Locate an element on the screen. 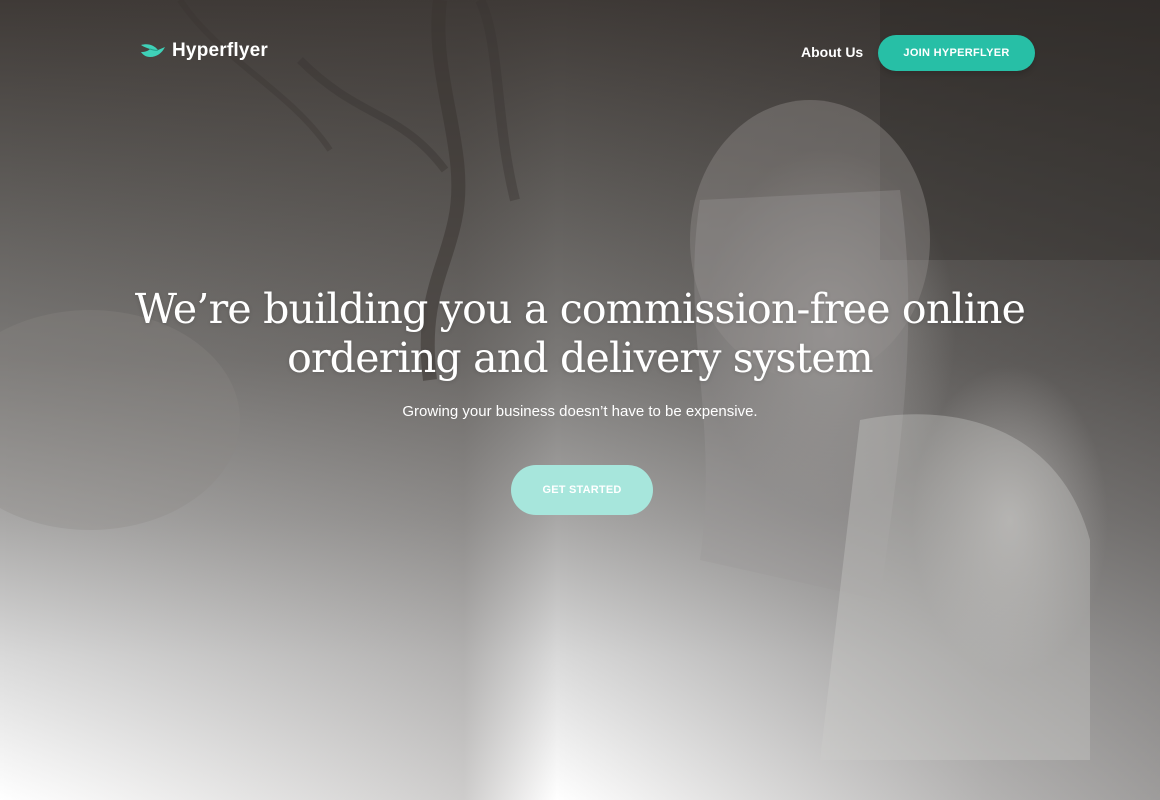  brand-logo: Hyperflyer is located at coordinates (204, 51).